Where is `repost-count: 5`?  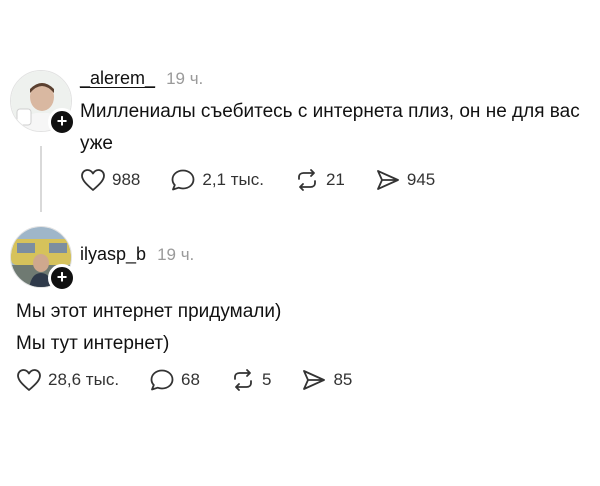
repost-count: 5 is located at coordinates (266, 379).